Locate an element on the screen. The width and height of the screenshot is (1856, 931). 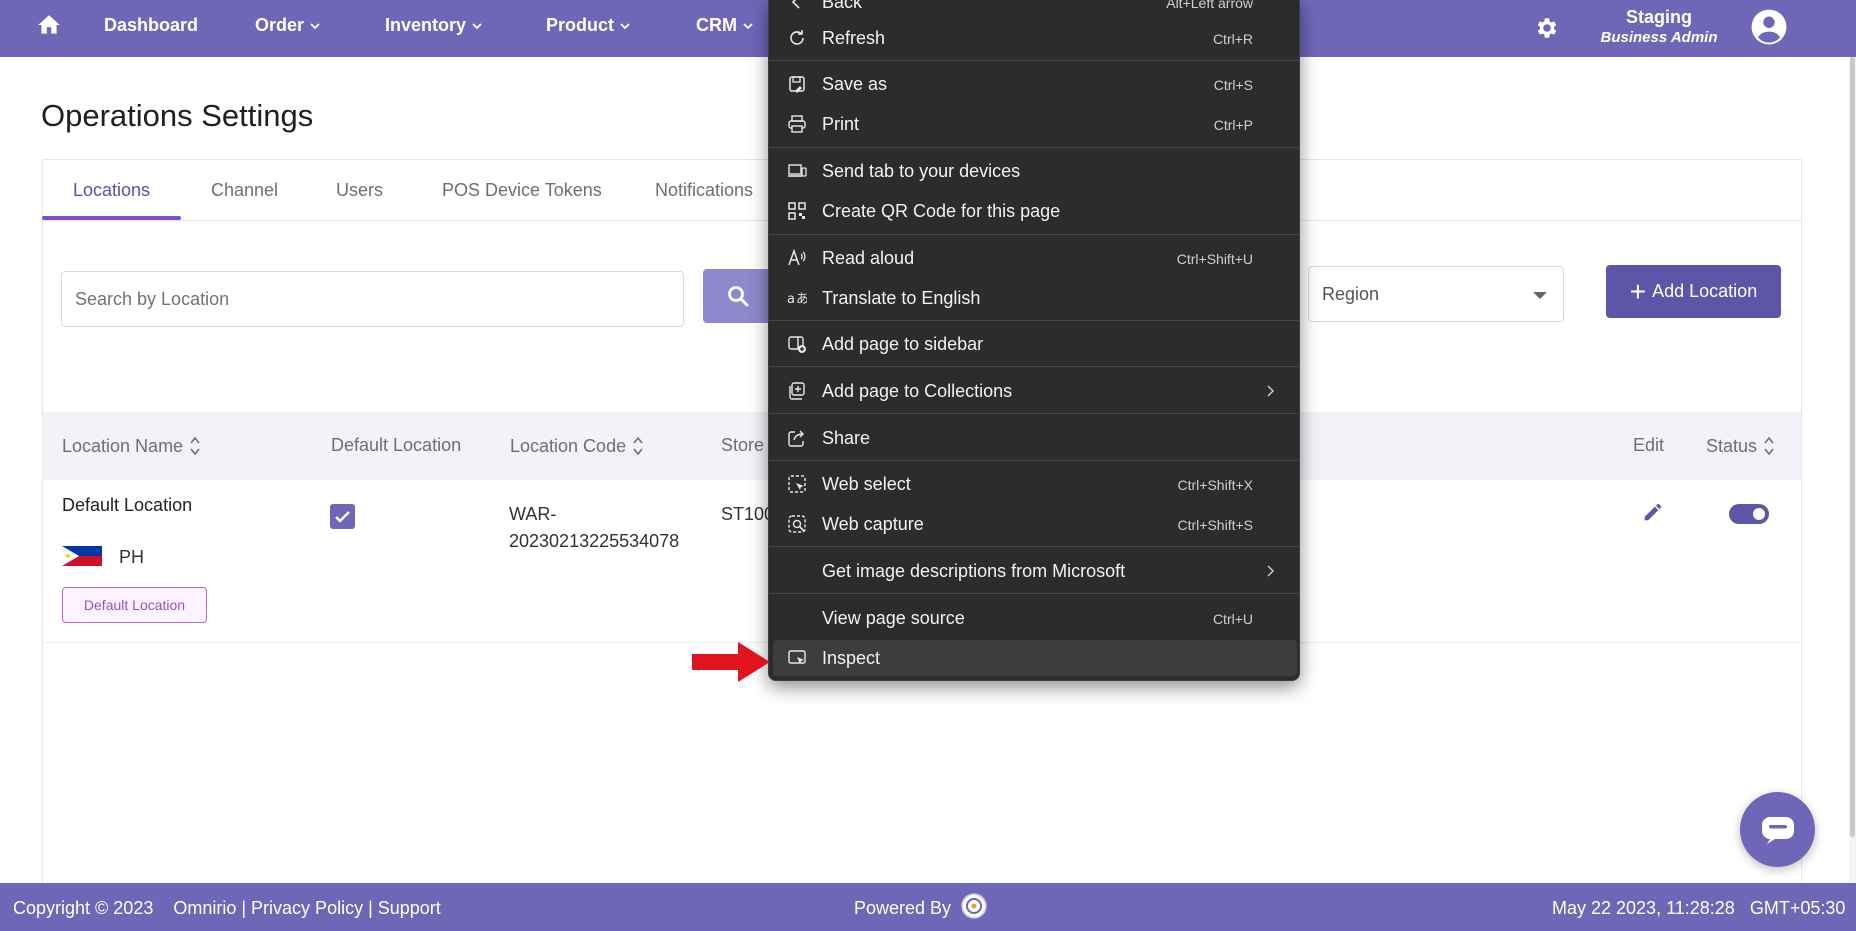
plus-icon: + is located at coordinates (1638, 291).